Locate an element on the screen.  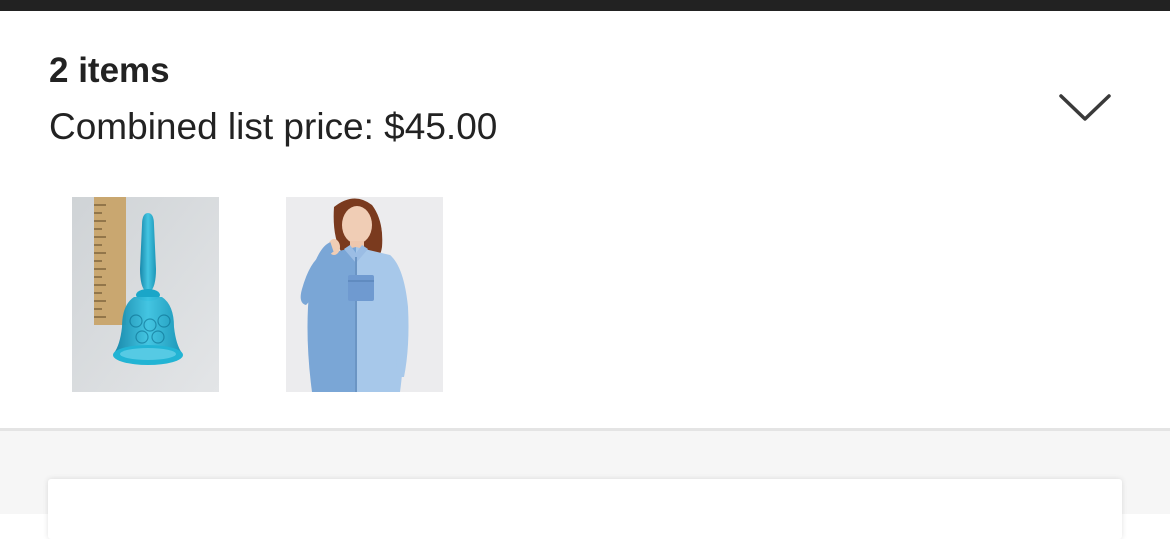
denim-shirt-image is located at coordinates (364, 294).